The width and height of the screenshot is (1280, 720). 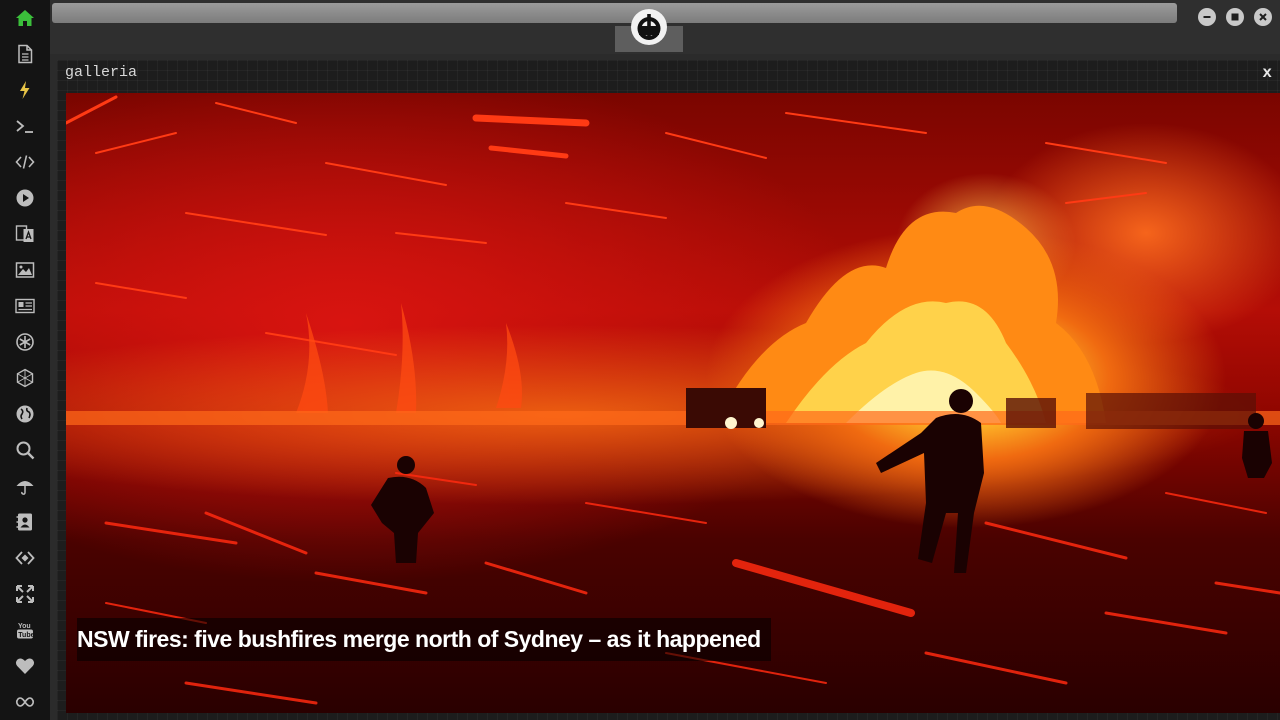 I want to click on close-window-button, so click(x=1263, y=17).